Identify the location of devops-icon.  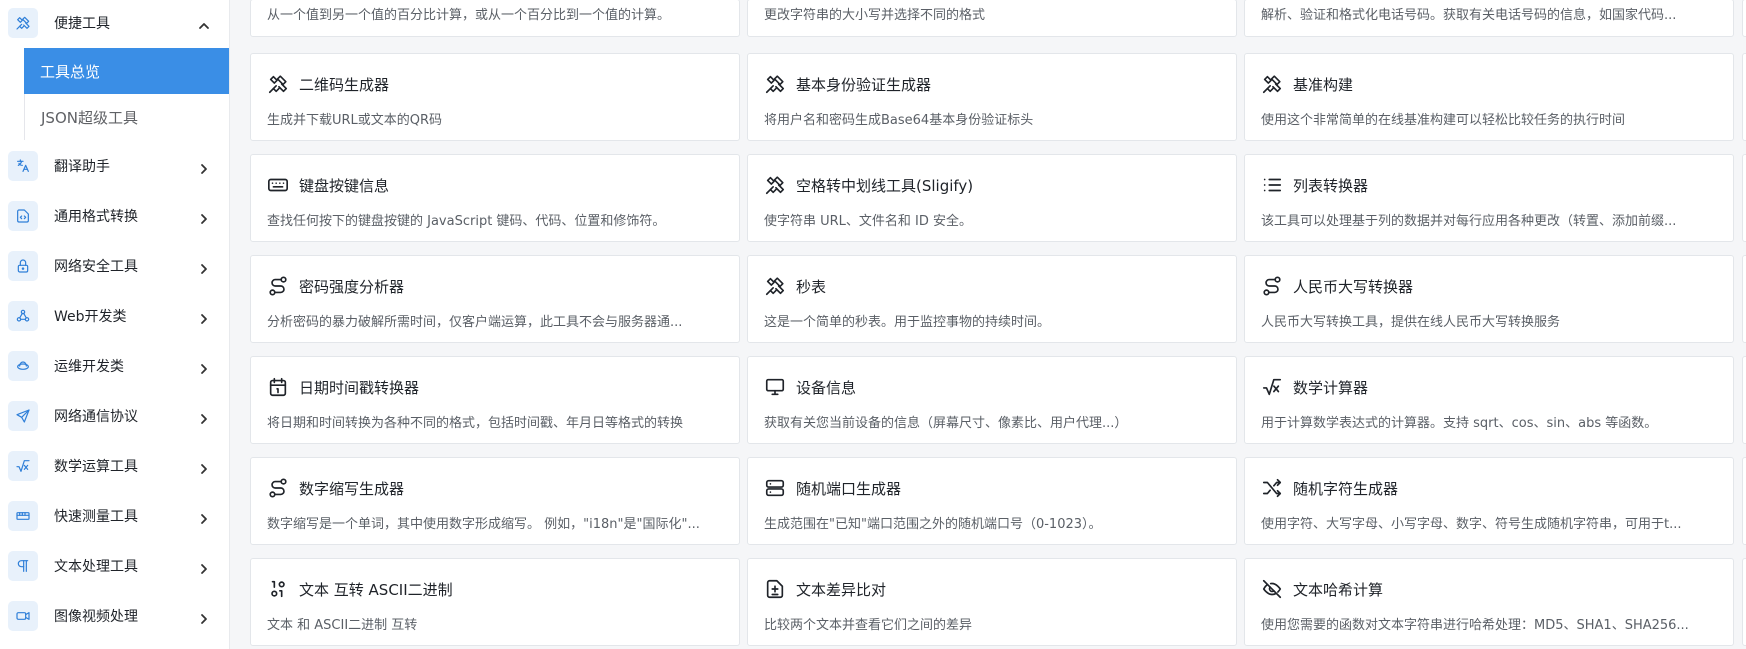
(23, 366).